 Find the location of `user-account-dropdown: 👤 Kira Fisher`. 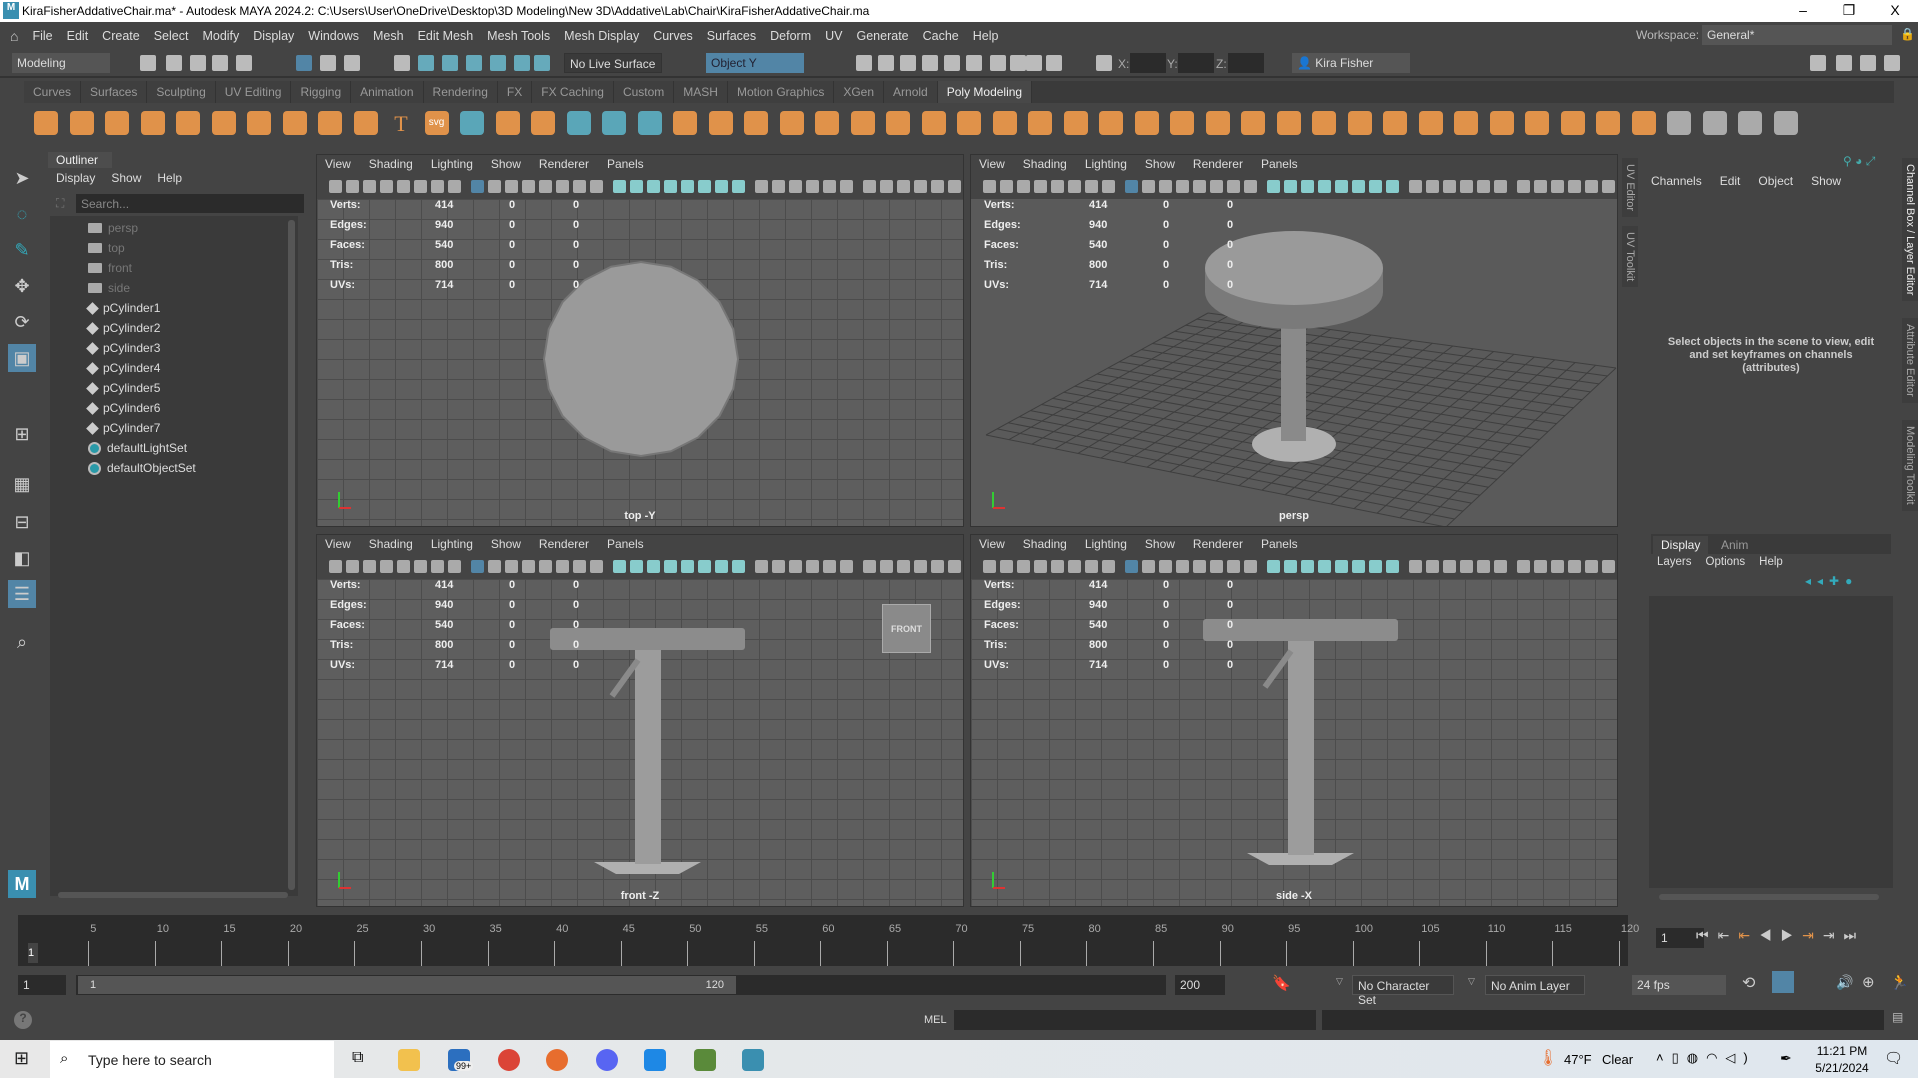

user-account-dropdown: 👤 Kira Fisher is located at coordinates (1351, 63).